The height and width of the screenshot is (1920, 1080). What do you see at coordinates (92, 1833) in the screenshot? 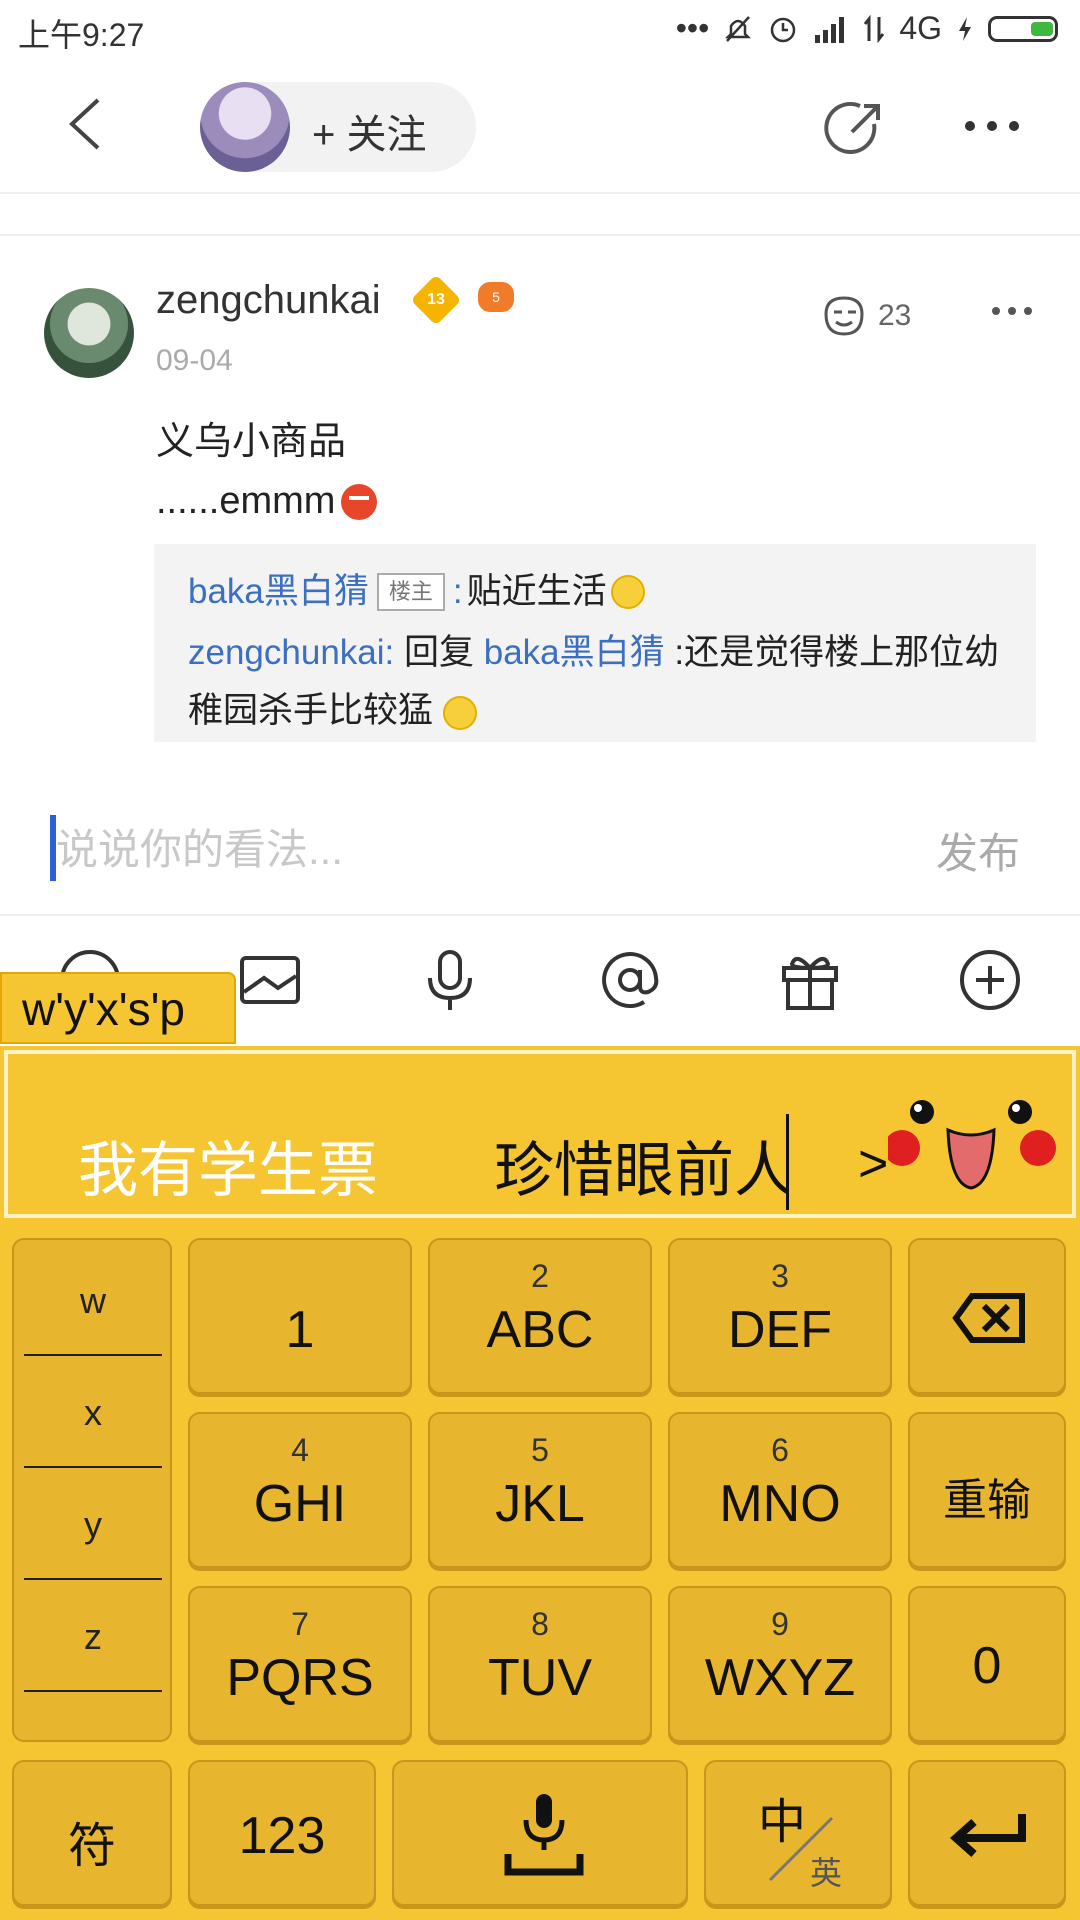
I see `symbol-key: 符` at bounding box center [92, 1833].